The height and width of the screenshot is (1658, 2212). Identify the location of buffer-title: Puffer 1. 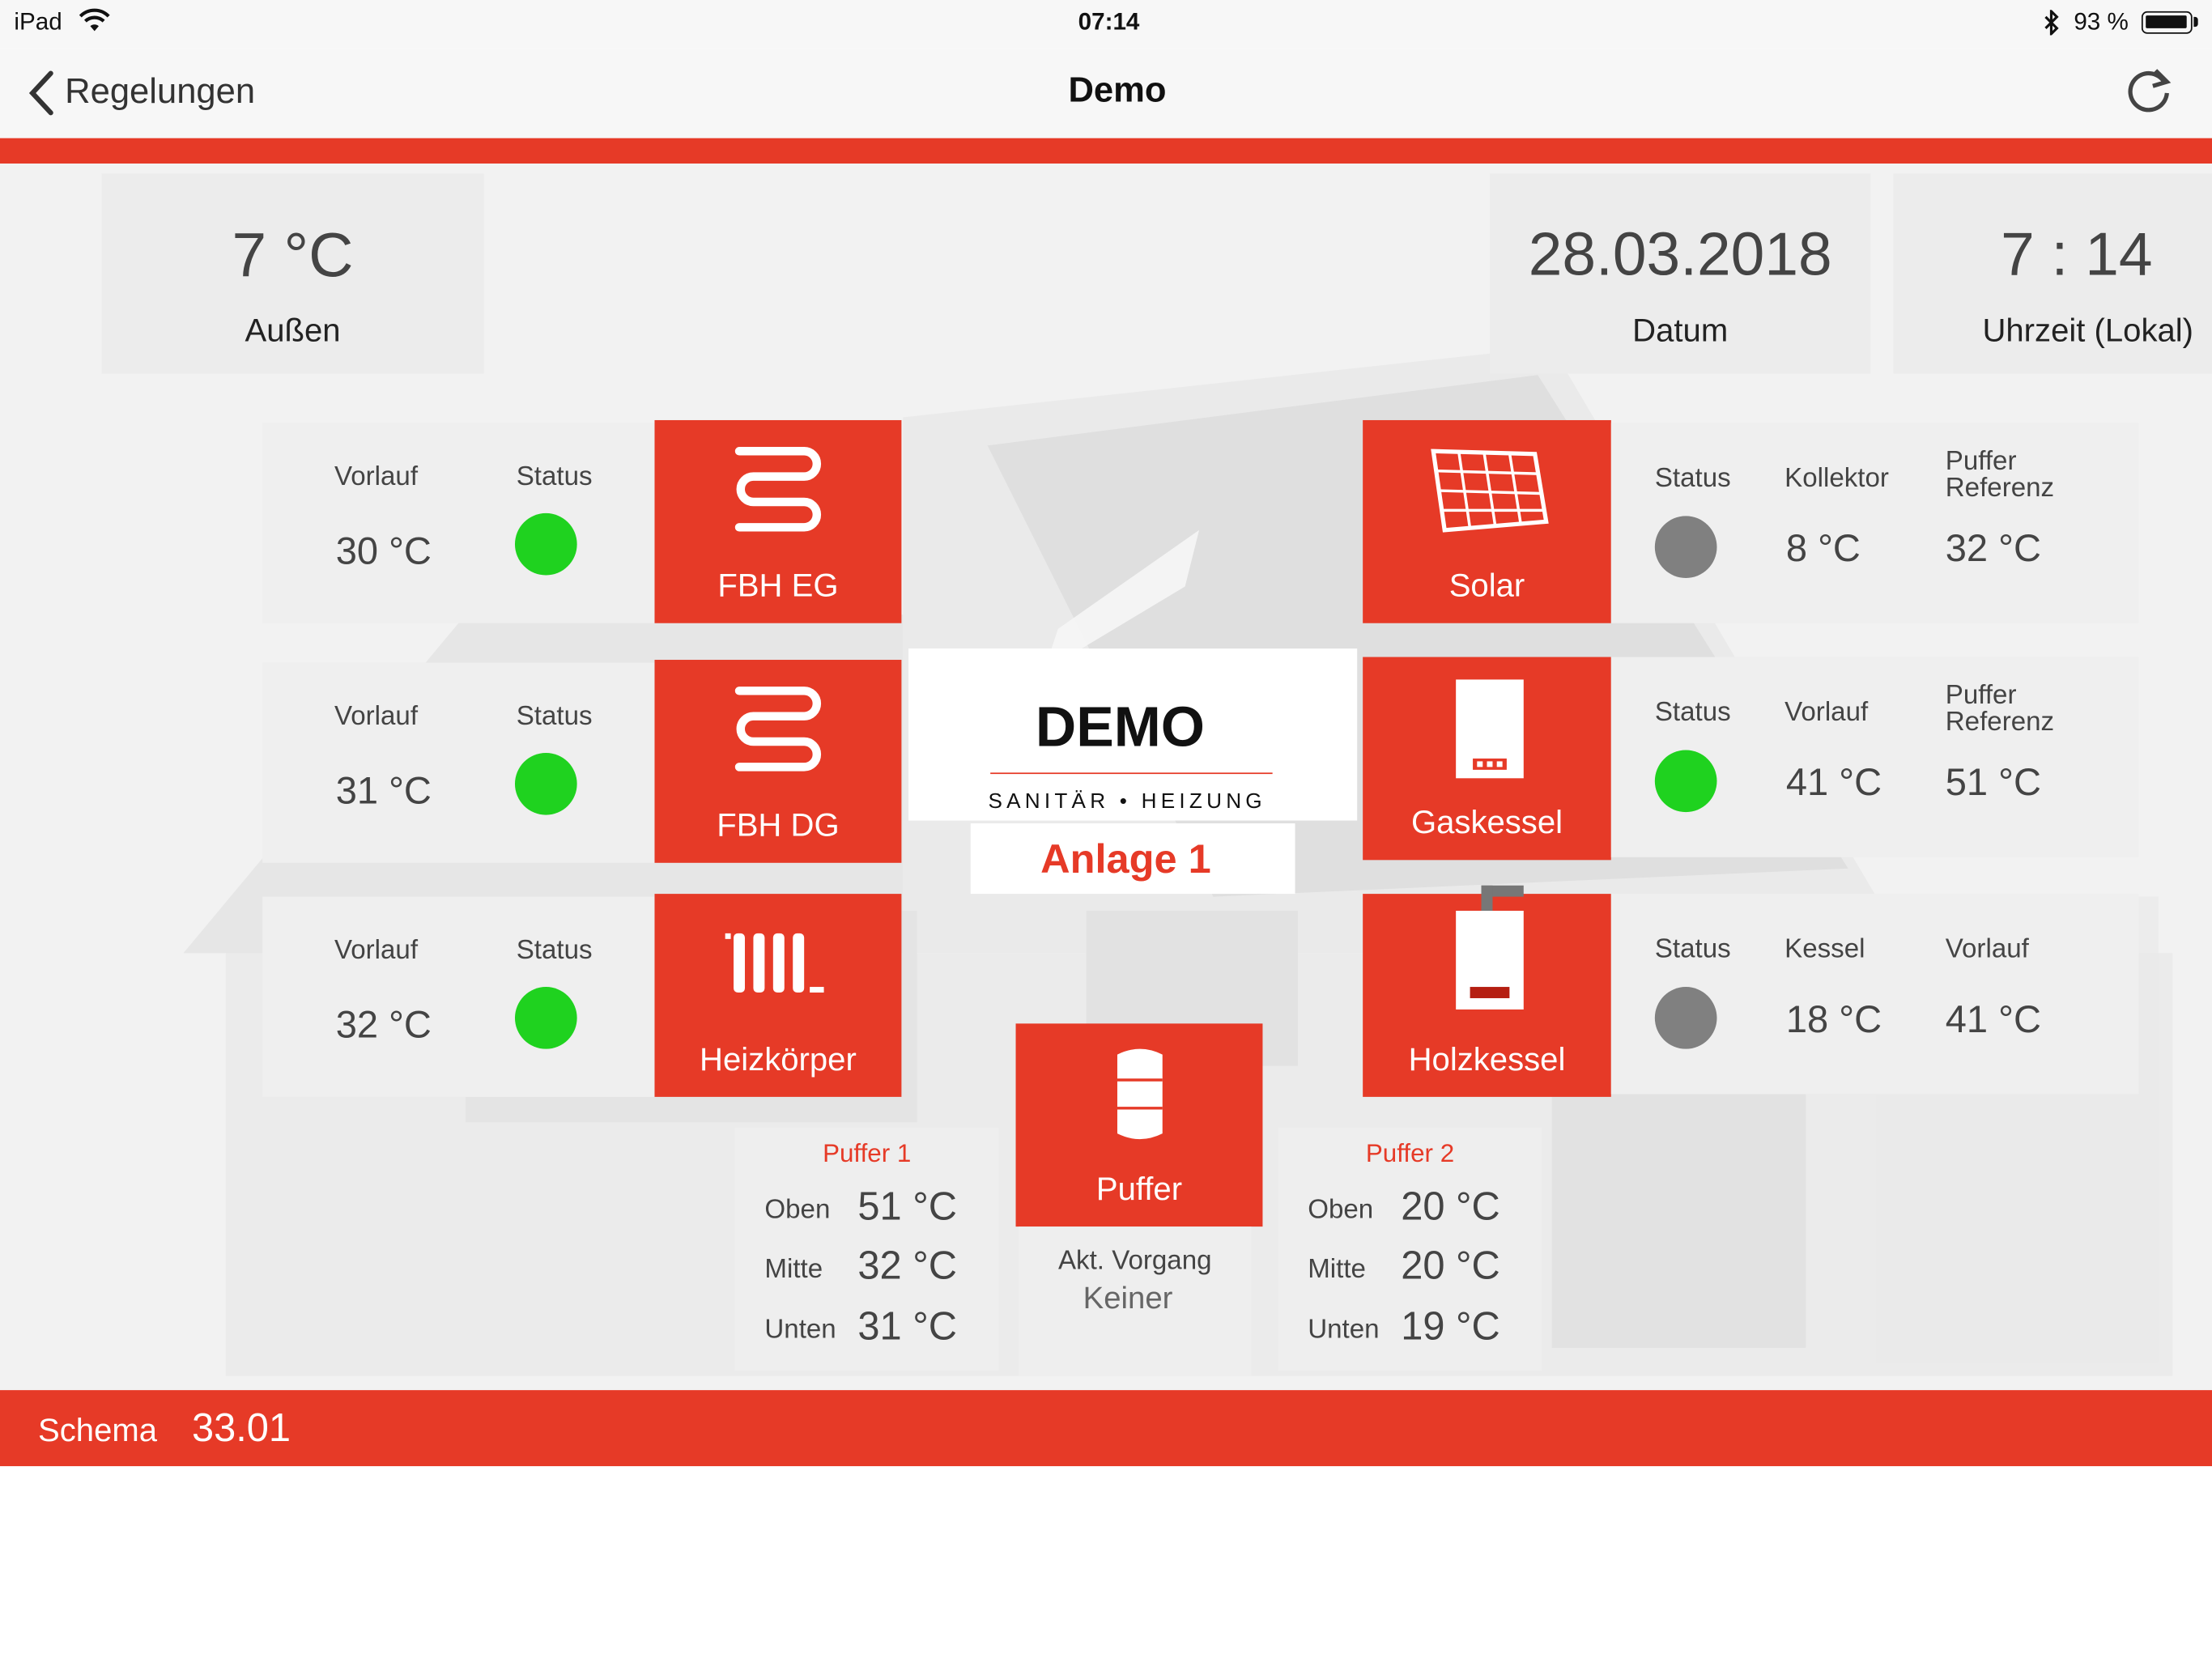
(868, 1153).